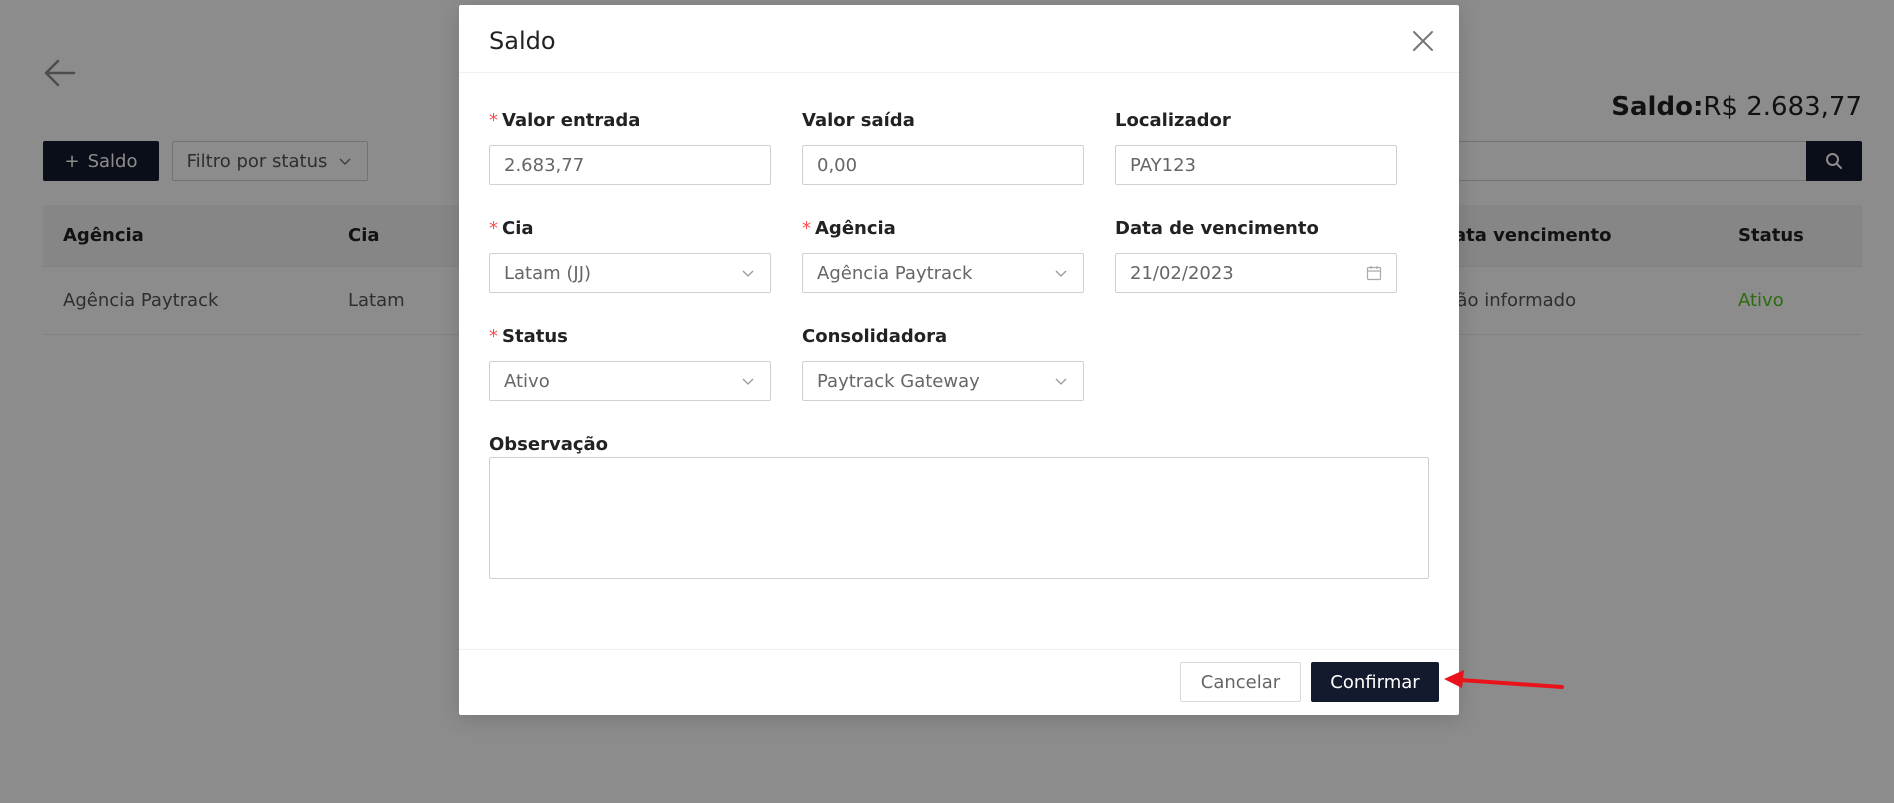  I want to click on calendar-icon, so click(1374, 273).